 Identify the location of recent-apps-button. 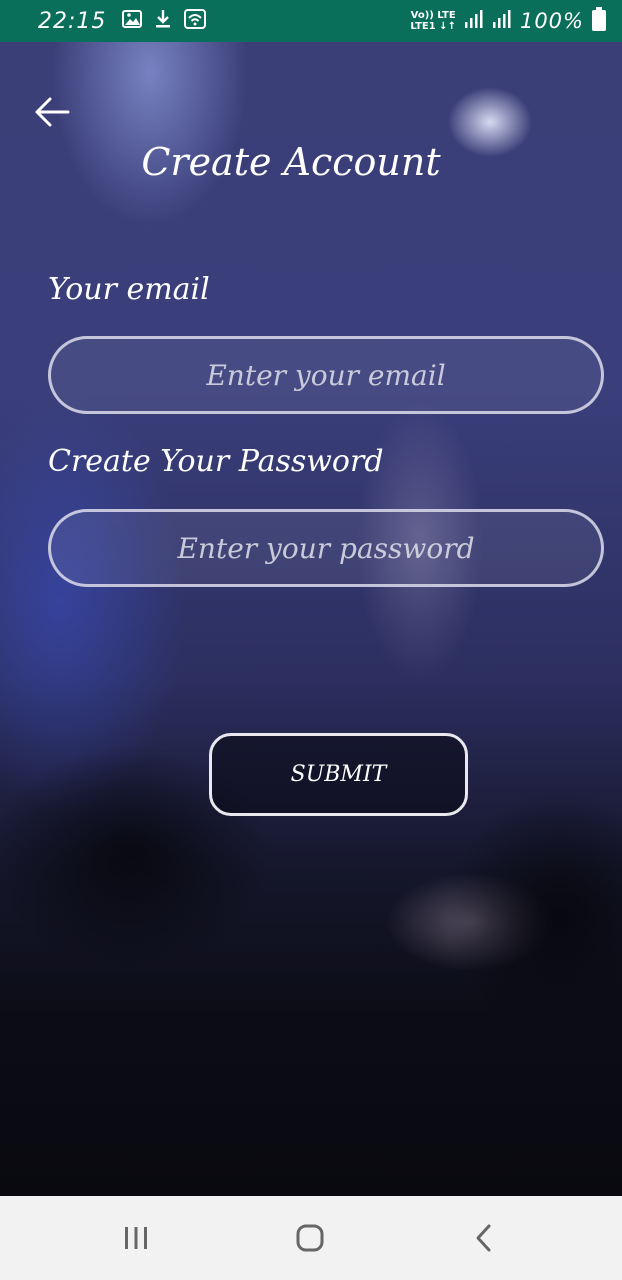
(136, 1238).